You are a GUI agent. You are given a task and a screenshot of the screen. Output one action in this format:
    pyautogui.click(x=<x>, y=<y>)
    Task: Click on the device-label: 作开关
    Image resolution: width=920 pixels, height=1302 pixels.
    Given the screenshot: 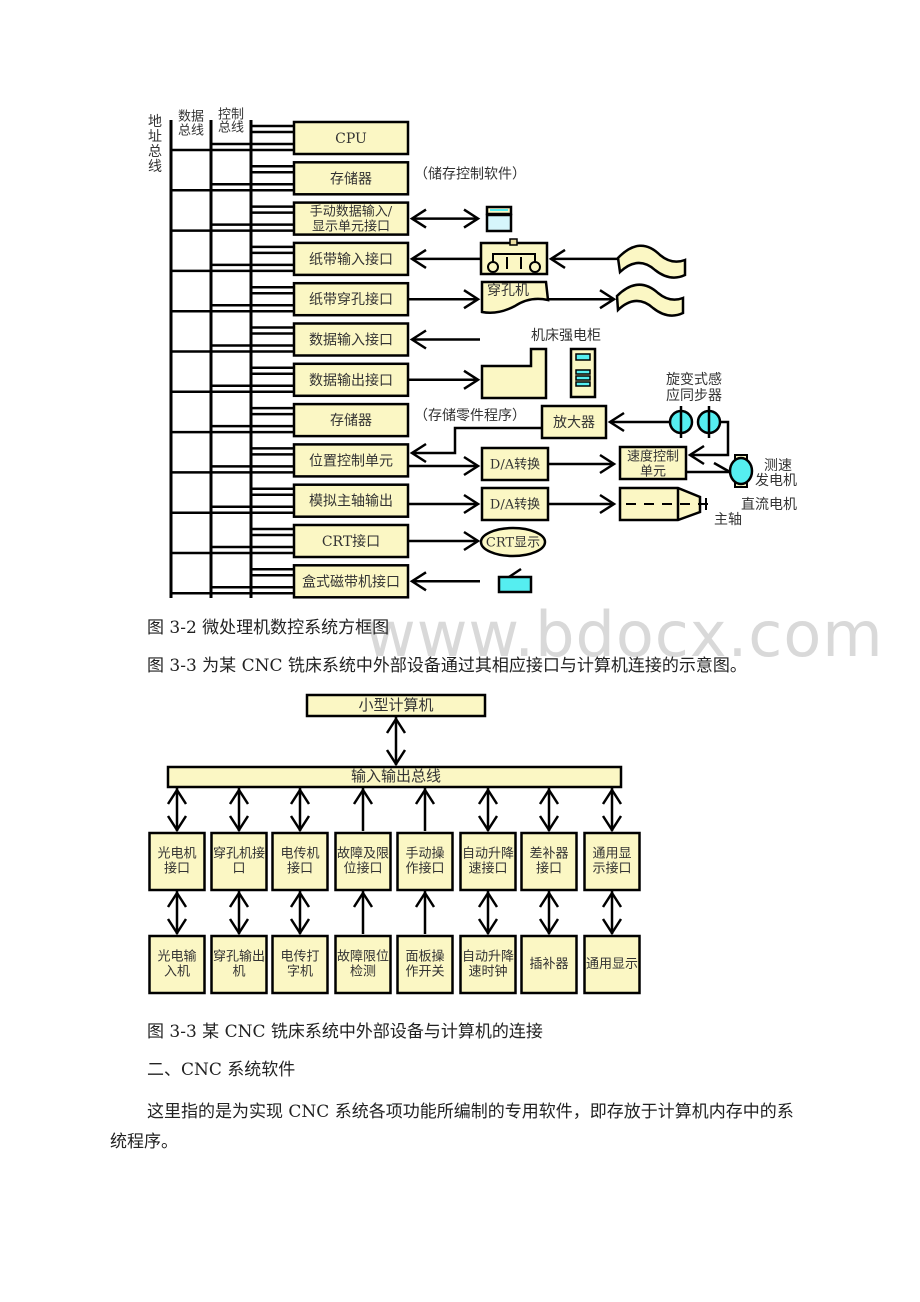 What is the action you would take?
    pyautogui.click(x=424, y=972)
    